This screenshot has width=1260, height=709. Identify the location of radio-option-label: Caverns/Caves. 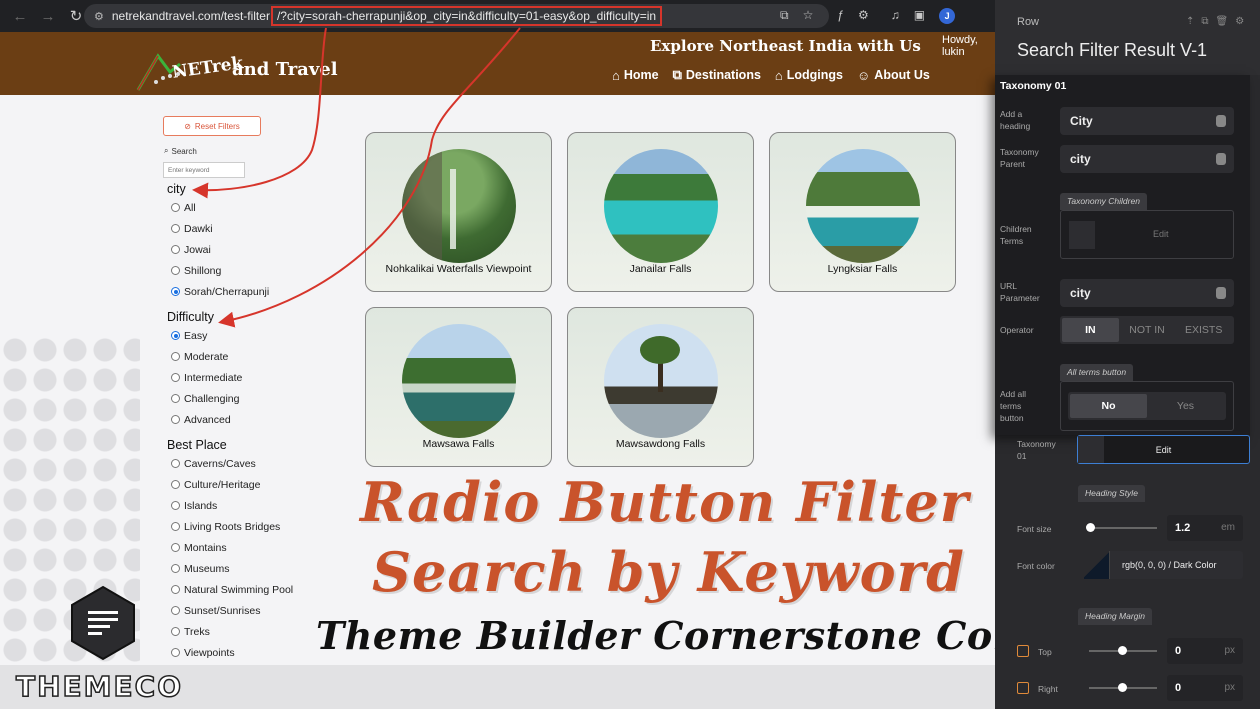
(220, 464).